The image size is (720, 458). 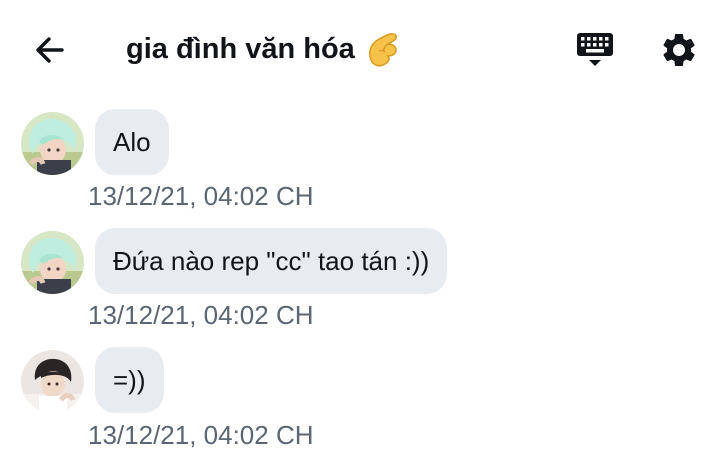 I want to click on message-bubble: Alo, so click(x=132, y=142).